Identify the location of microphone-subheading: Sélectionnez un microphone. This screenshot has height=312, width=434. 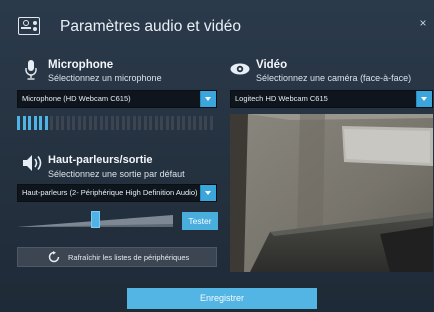
(105, 78).